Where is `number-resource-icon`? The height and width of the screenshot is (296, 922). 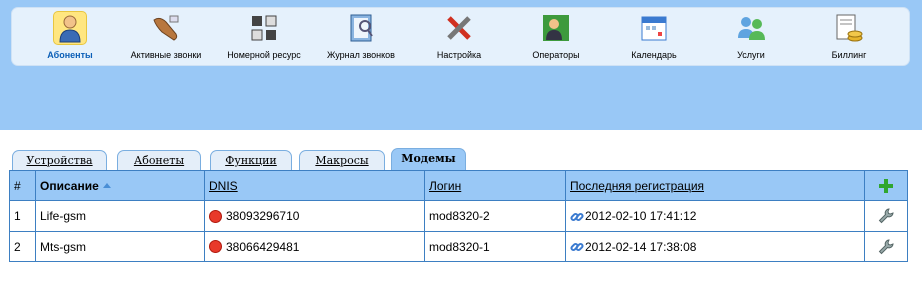 number-resource-icon is located at coordinates (264, 28).